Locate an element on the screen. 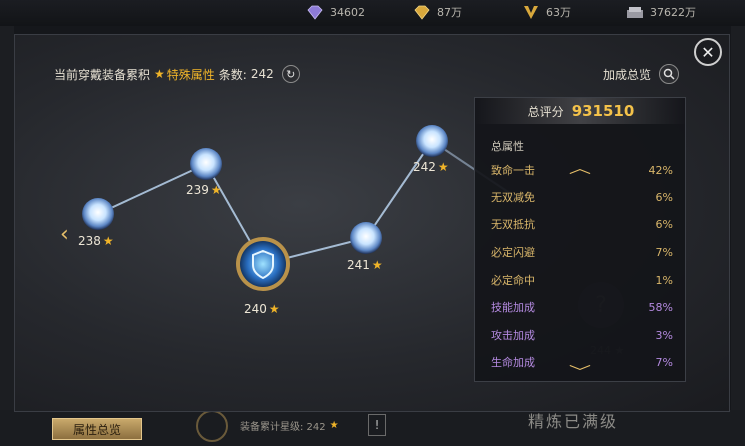 This screenshot has height=446, width=745. attribute-value: 42% is located at coordinates (660, 170).